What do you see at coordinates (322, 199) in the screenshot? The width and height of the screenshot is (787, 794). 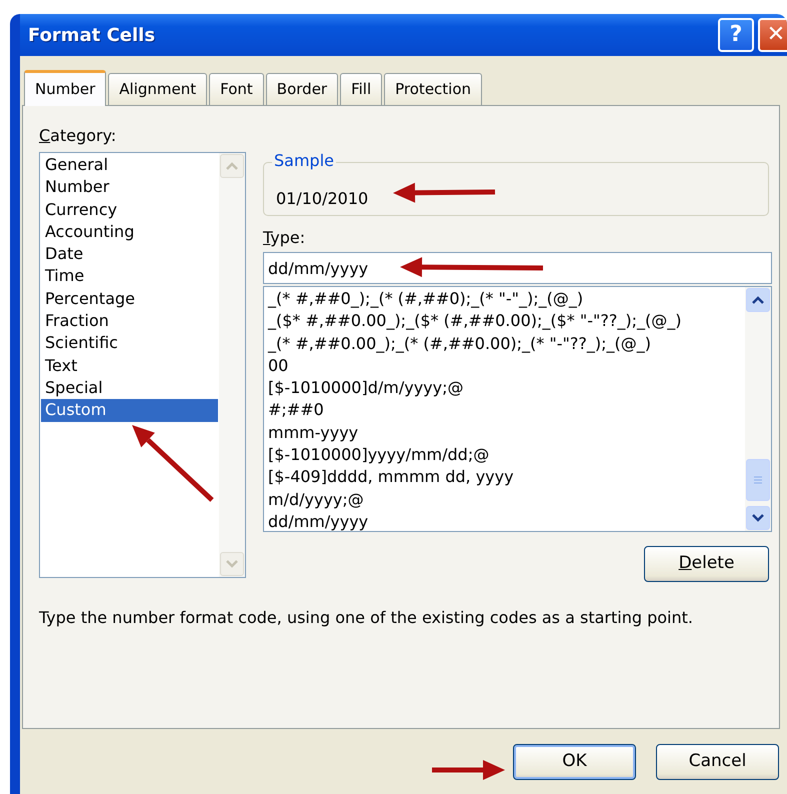 I see `sample-value: 01/10/2010` at bounding box center [322, 199].